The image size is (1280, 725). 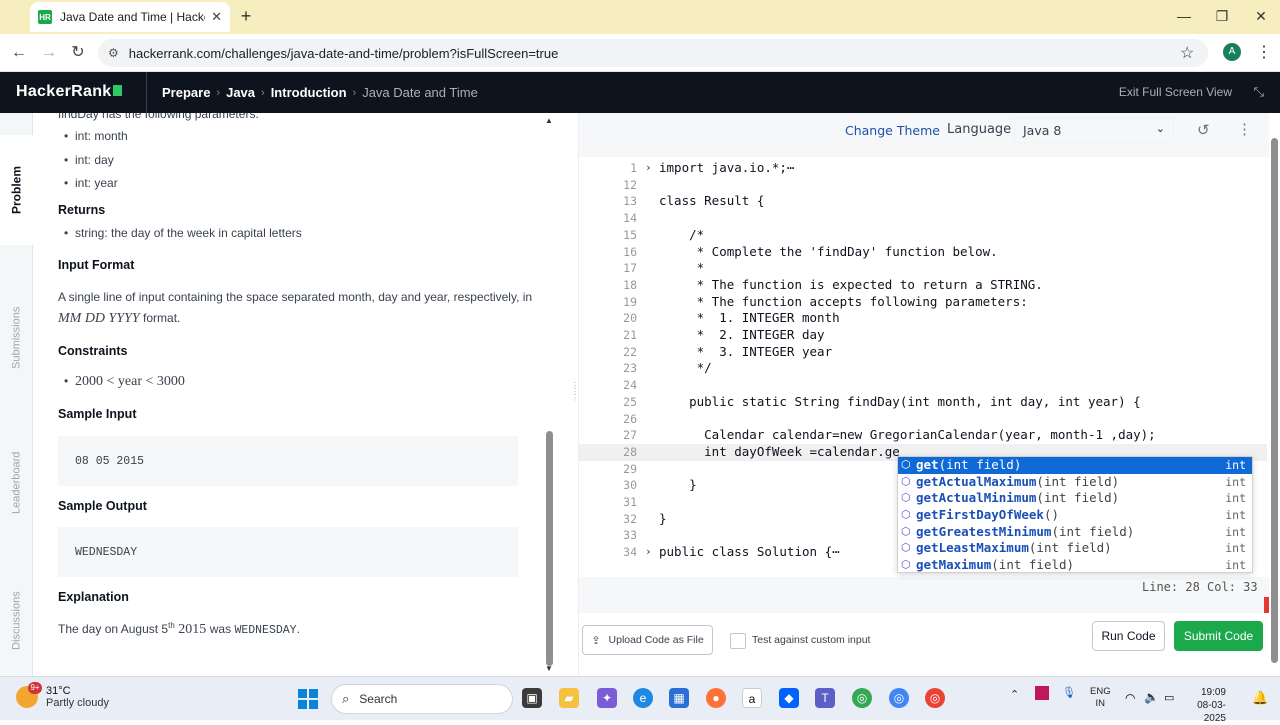 I want to click on return-type: int, so click(x=1235, y=465).